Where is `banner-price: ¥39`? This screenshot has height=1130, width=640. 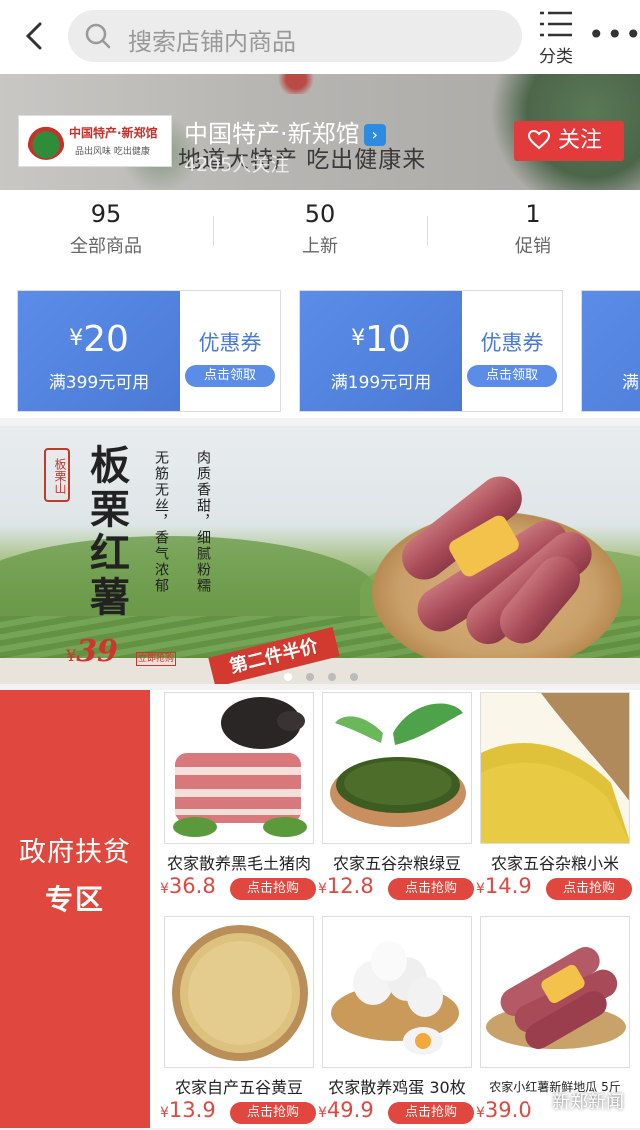 banner-price: ¥39 is located at coordinates (92, 651).